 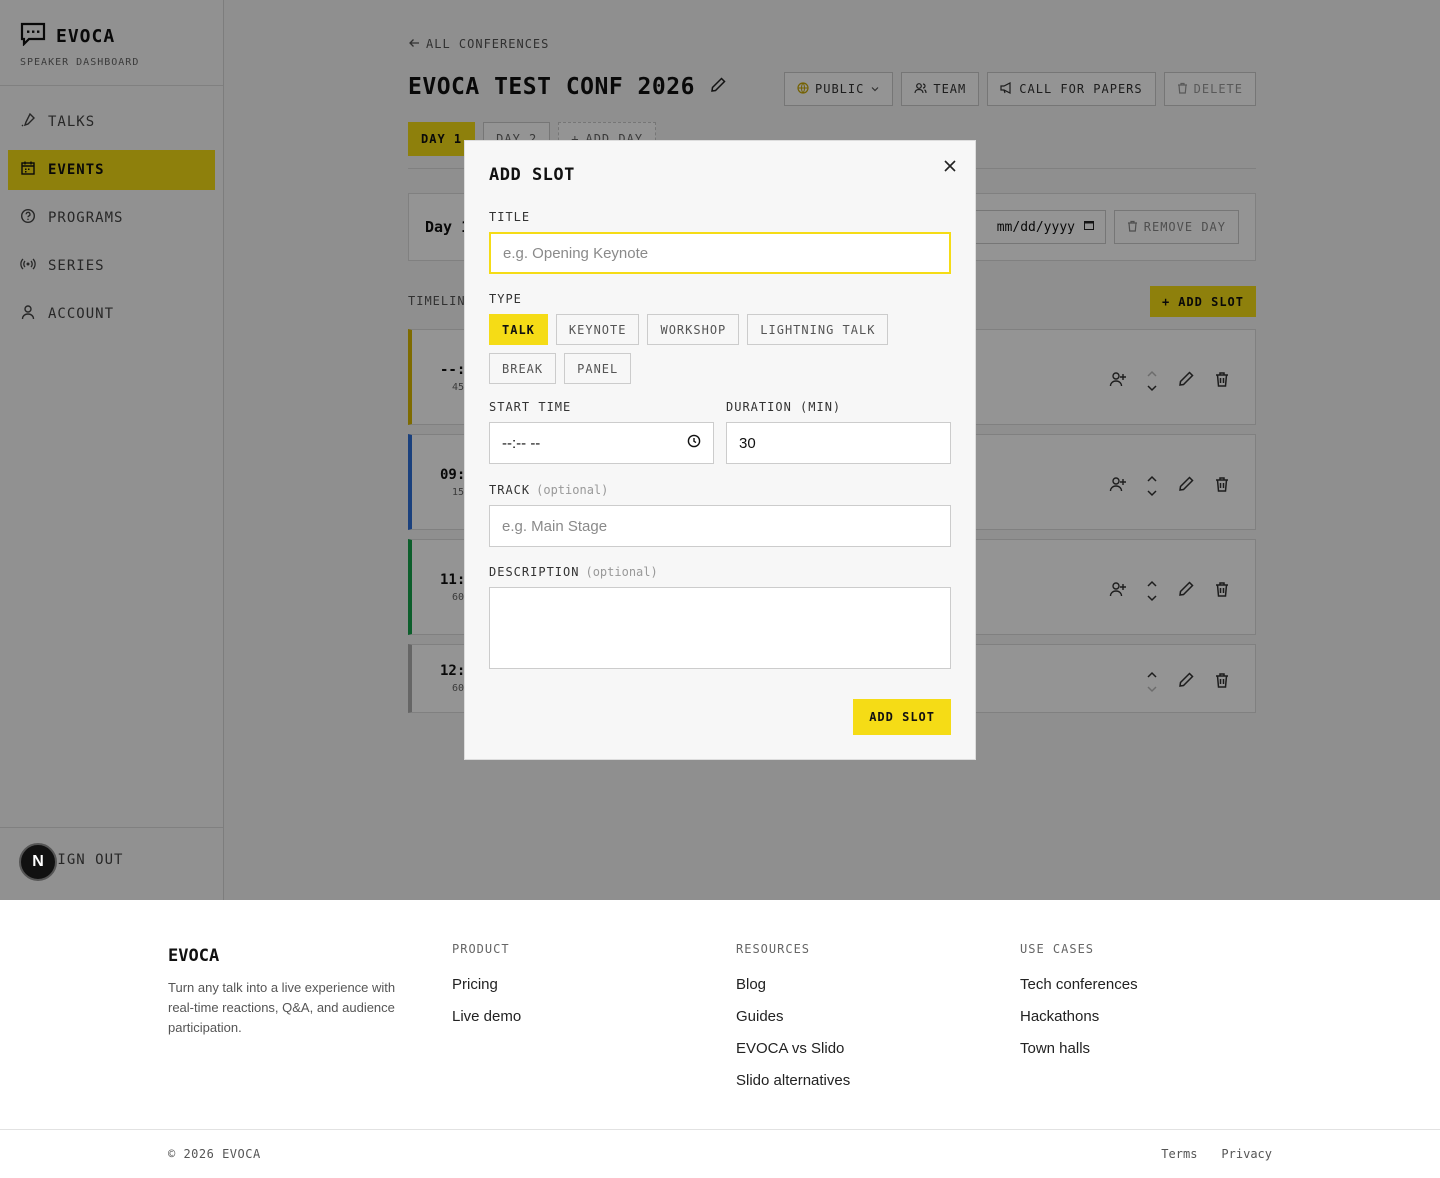 I want to click on footer-link-live-demo: Live demo, so click(x=486, y=1017).